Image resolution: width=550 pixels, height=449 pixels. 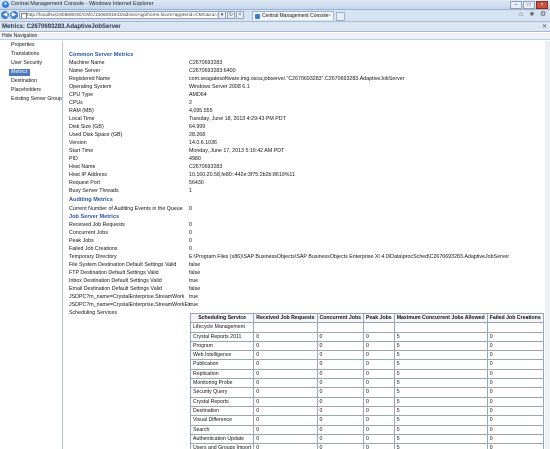 What do you see at coordinates (366, 364) in the screenshot?
I see `table-row: Publication 0 0 0 5 0` at bounding box center [366, 364].